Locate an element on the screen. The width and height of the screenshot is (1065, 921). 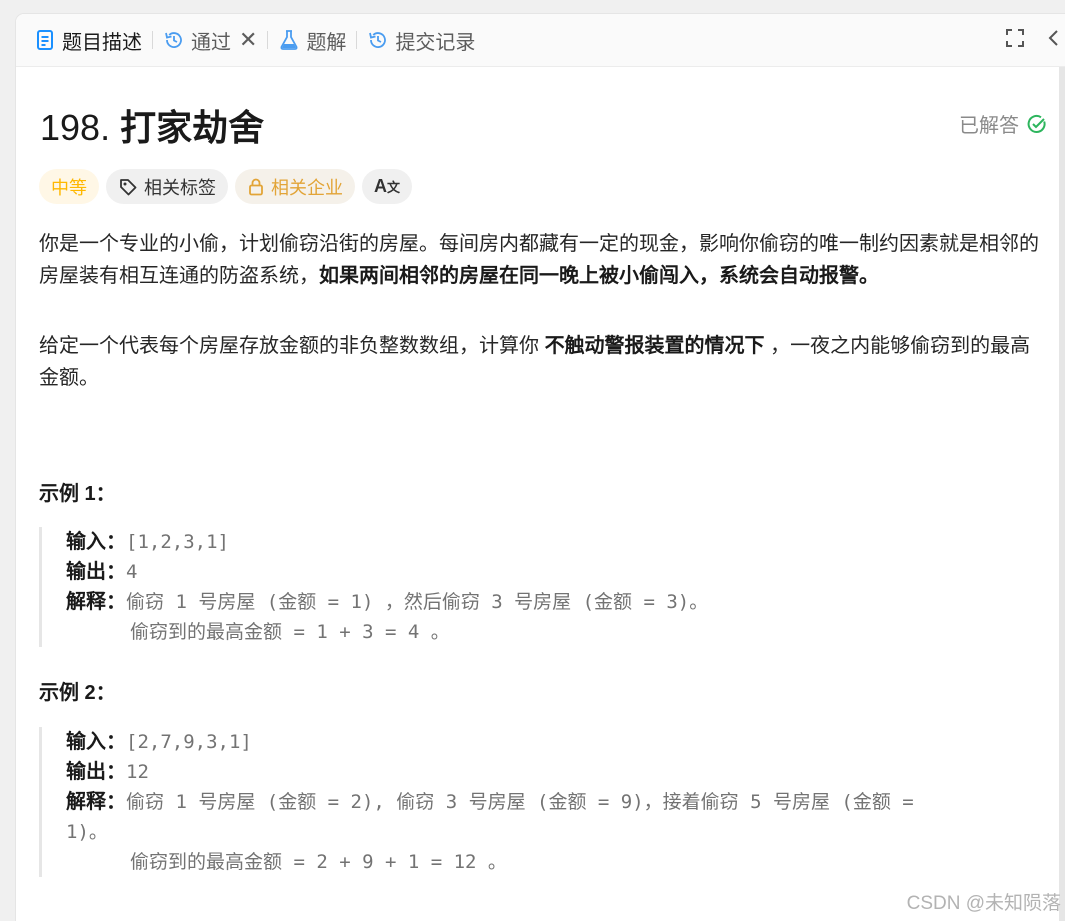
close-icon: ✕ is located at coordinates (248, 40).